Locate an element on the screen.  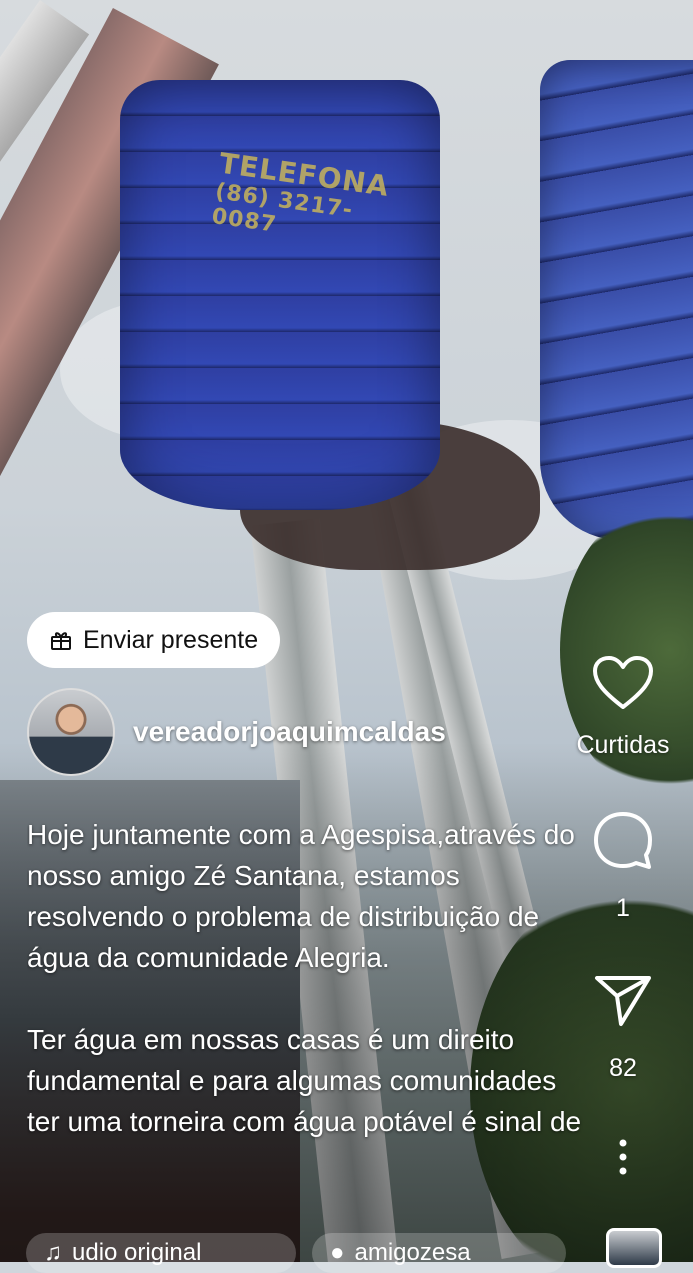
username: vereadorjoaquimcaldas is located at coordinates (289, 732).